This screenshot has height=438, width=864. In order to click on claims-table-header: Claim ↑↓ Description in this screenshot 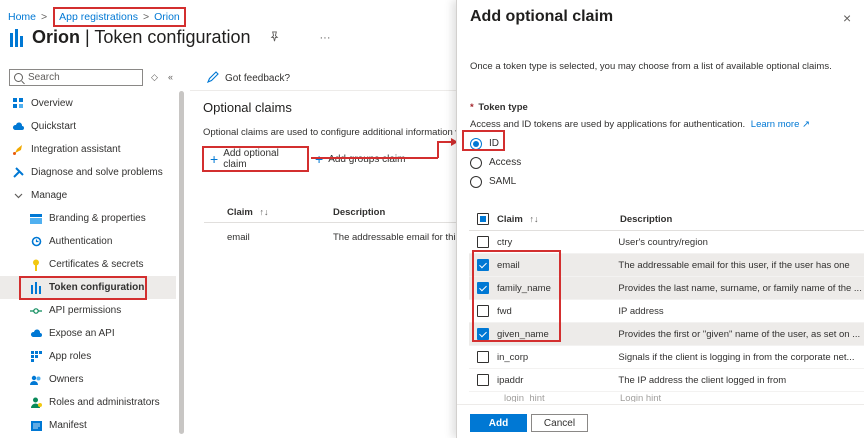, I will do `click(666, 219)`.